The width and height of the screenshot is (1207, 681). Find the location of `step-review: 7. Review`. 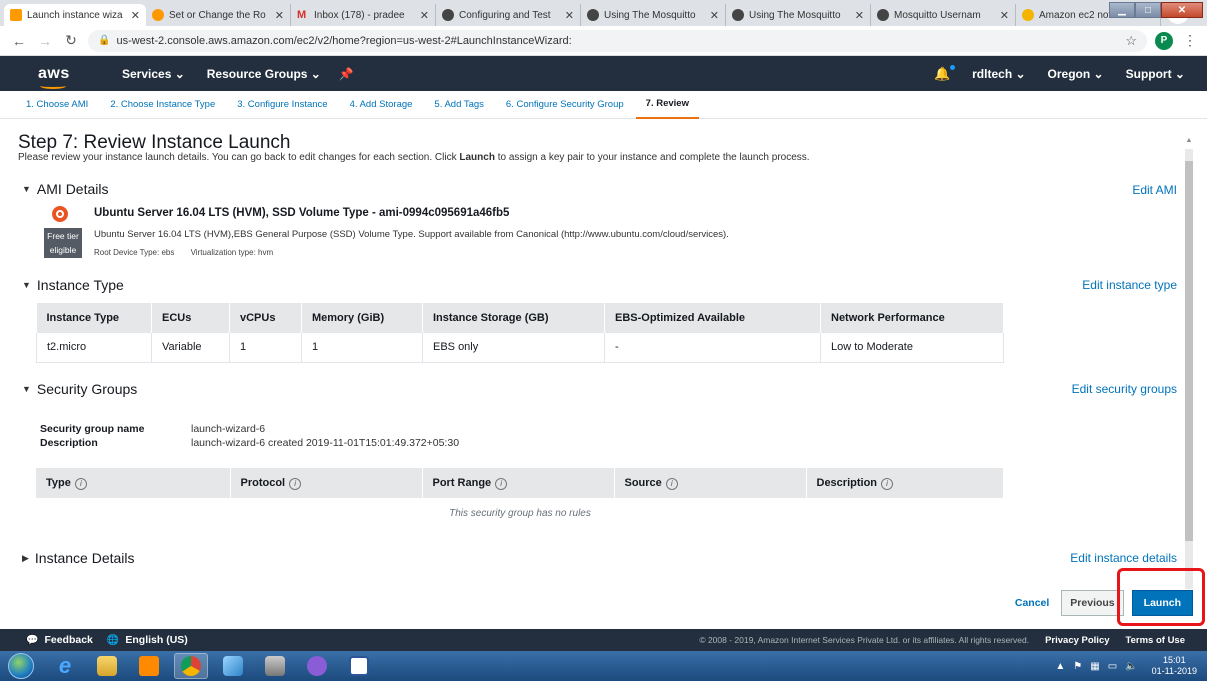

step-review: 7. Review is located at coordinates (667, 105).